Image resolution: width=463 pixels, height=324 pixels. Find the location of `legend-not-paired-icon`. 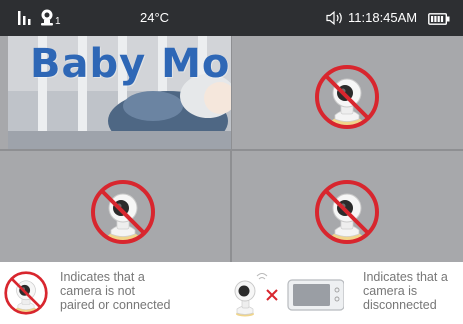

legend-not-paired-icon is located at coordinates (26, 293).